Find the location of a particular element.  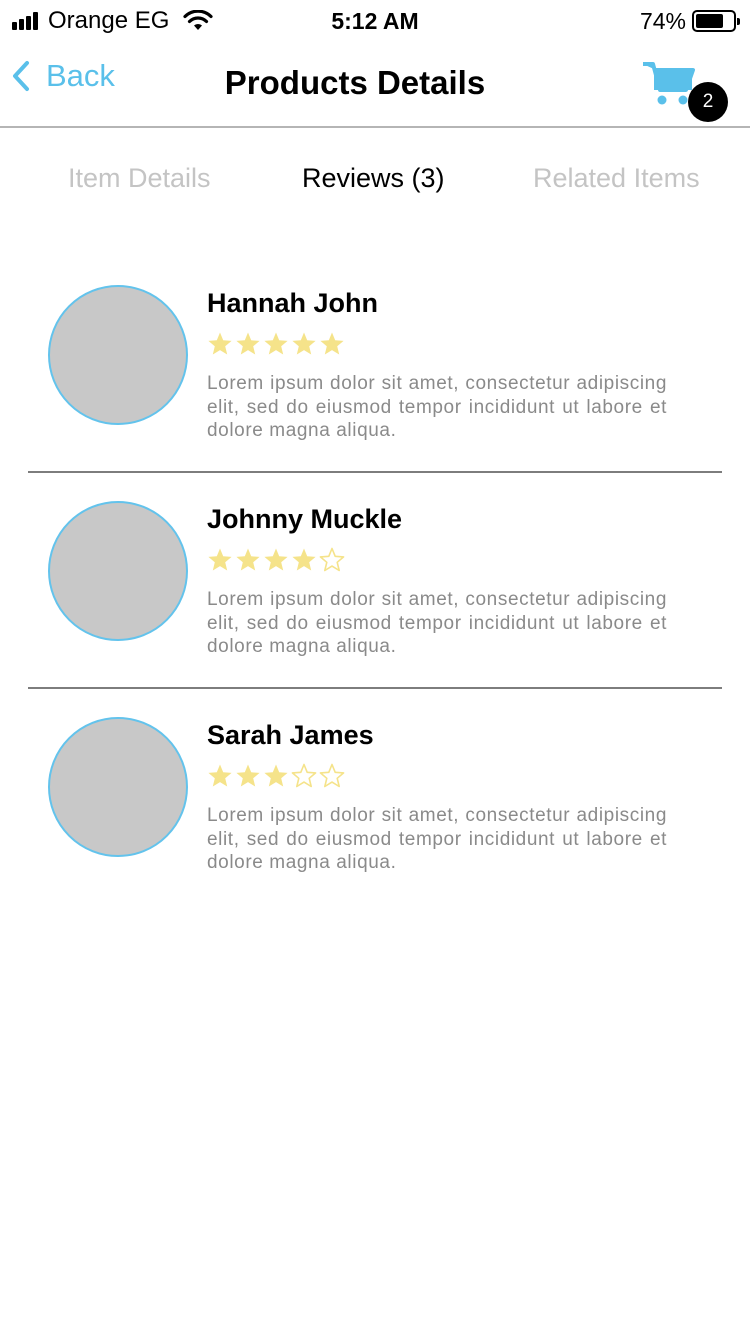

battery-icon is located at coordinates (716, 21).